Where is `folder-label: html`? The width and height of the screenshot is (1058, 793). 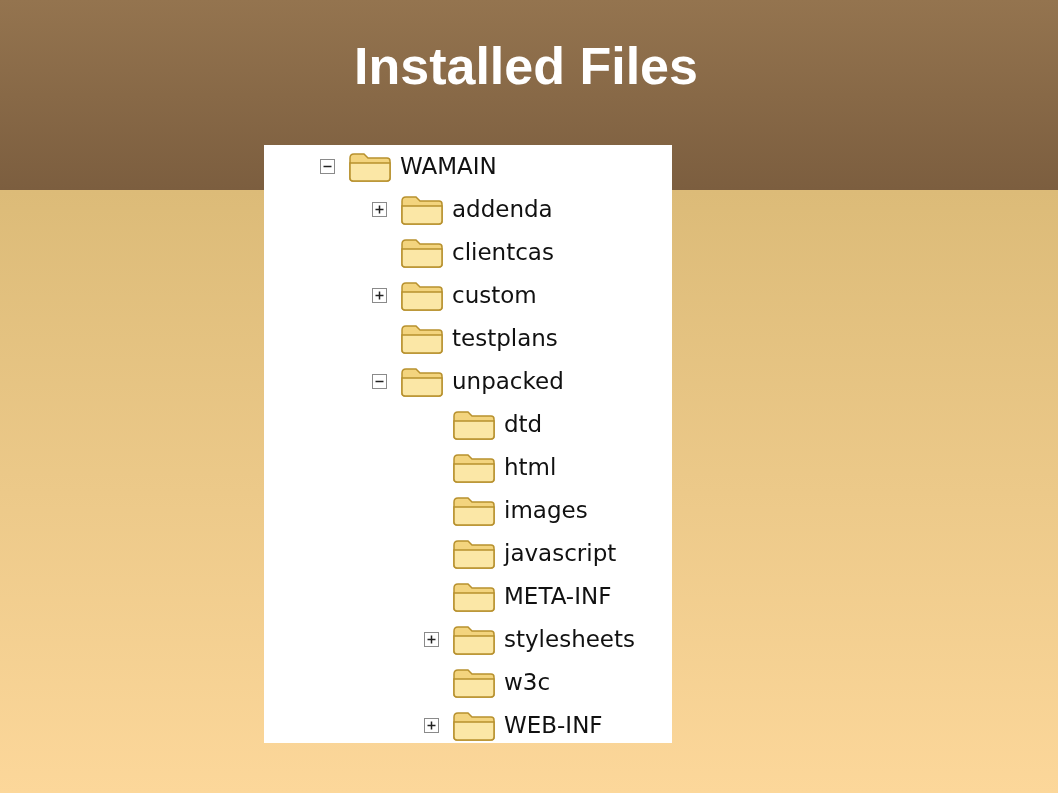 folder-label: html is located at coordinates (530, 467).